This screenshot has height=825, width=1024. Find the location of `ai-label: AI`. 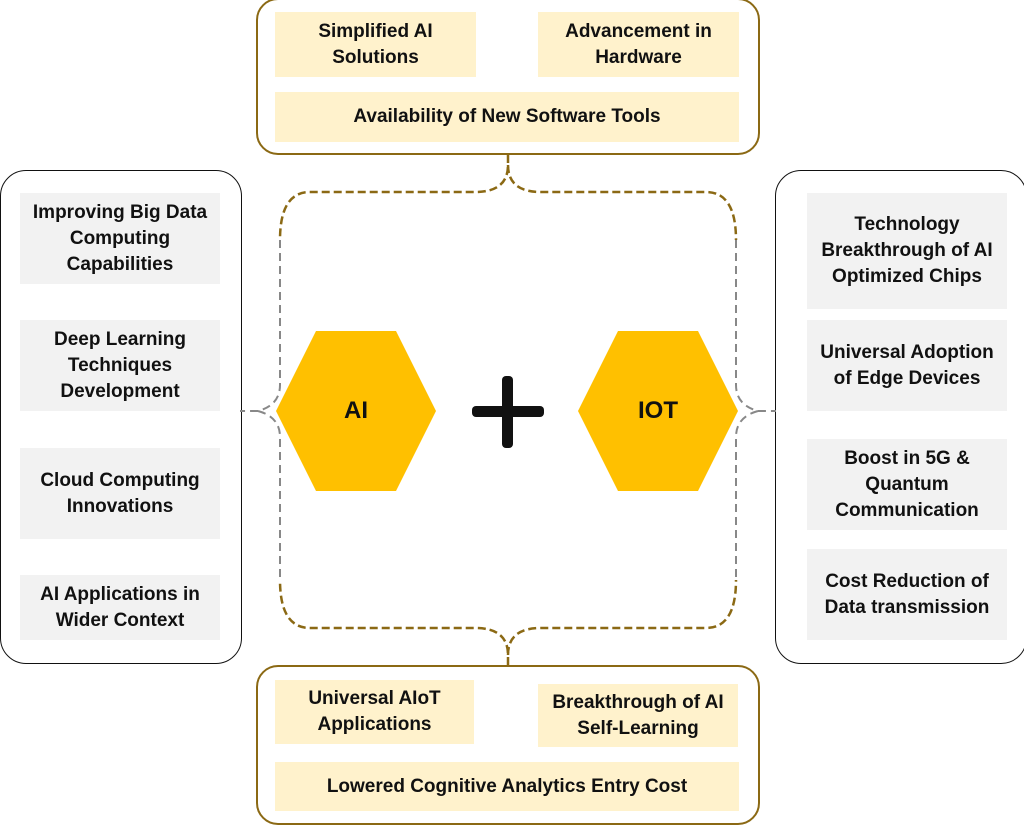

ai-label: AI is located at coordinates (356, 410).